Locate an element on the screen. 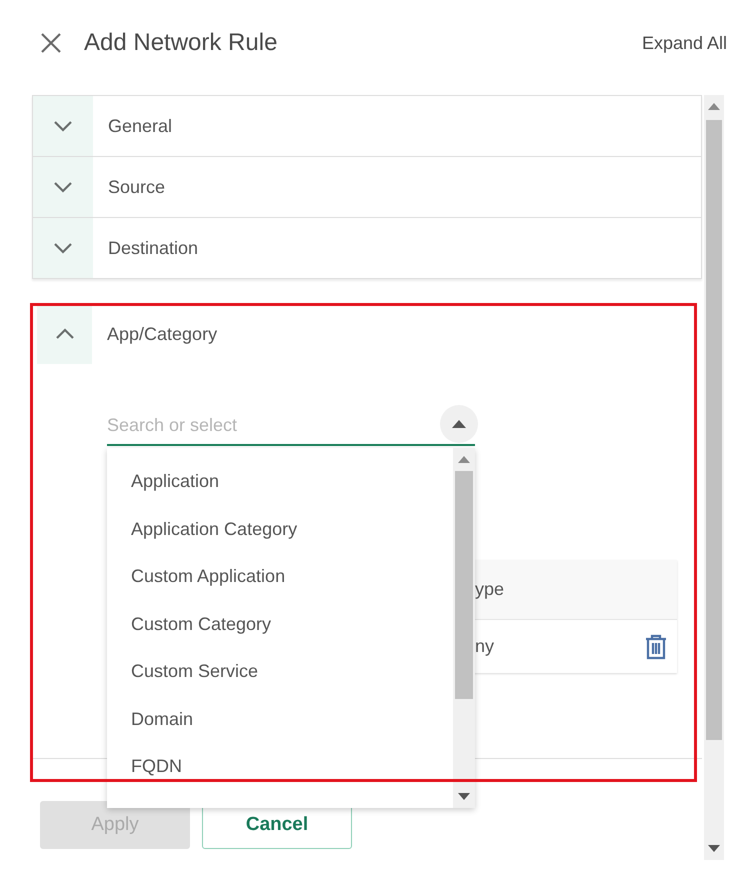 The height and width of the screenshot is (876, 742). caret-up-icon is located at coordinates (459, 424).